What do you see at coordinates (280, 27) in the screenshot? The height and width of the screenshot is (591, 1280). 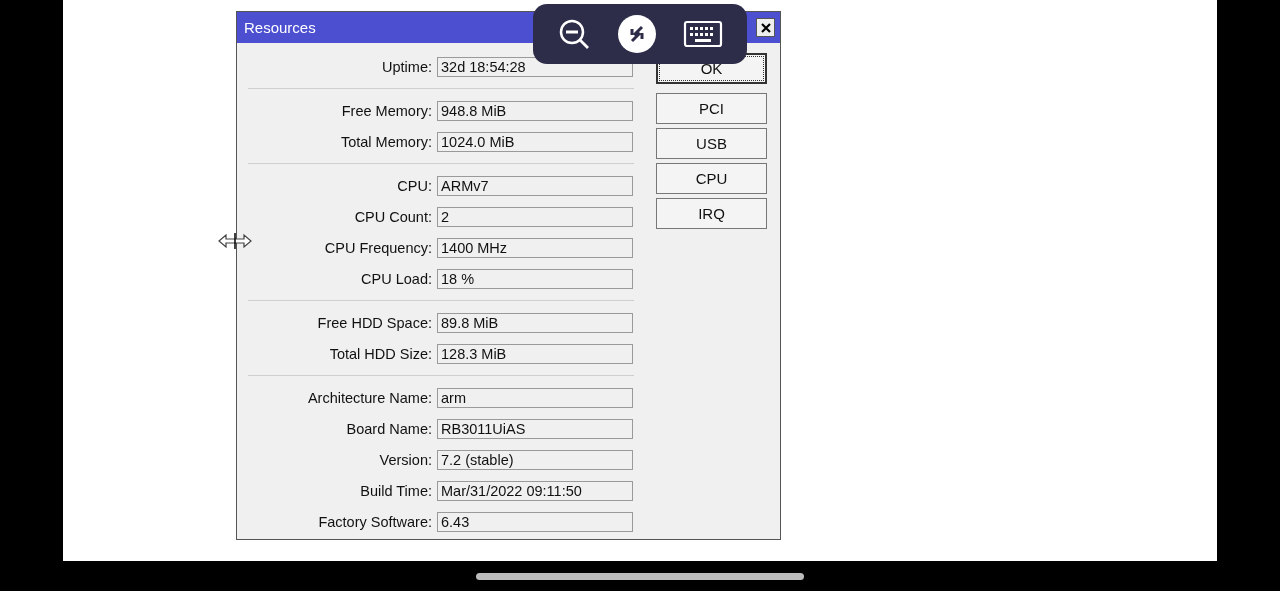 I see `window-title: Resources` at bounding box center [280, 27].